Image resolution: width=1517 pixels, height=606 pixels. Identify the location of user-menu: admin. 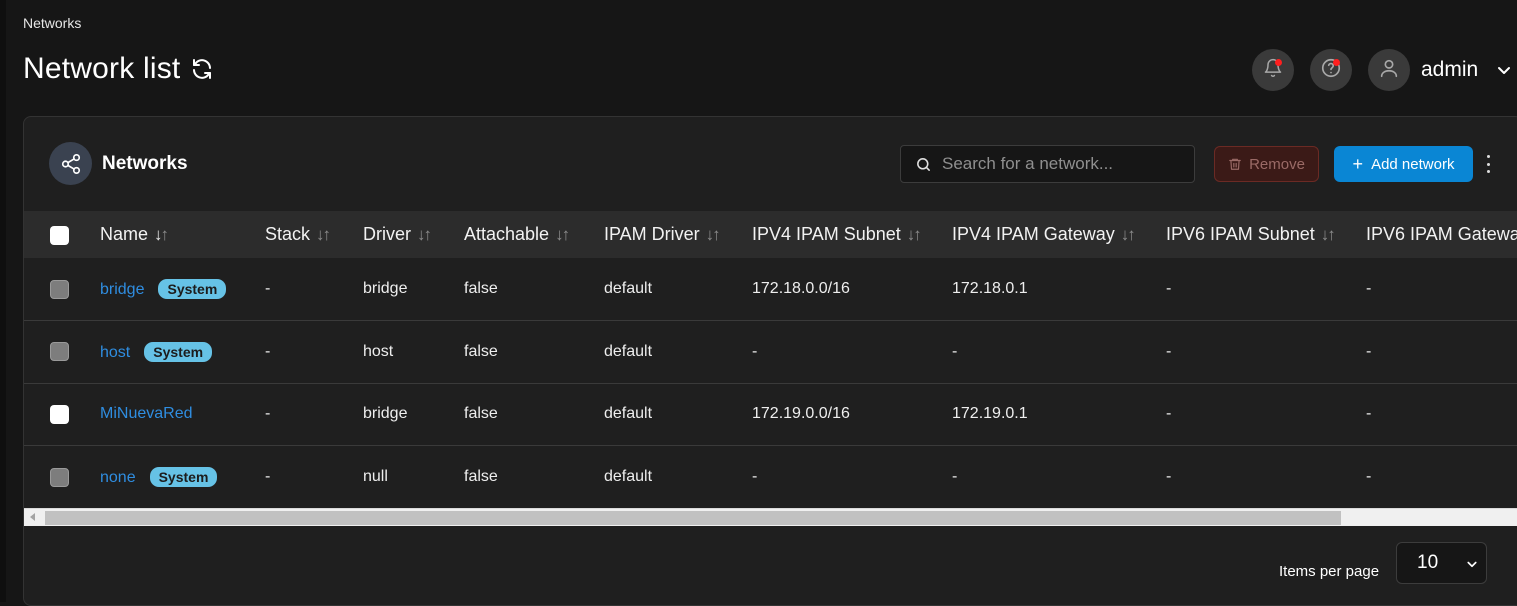
(1440, 70).